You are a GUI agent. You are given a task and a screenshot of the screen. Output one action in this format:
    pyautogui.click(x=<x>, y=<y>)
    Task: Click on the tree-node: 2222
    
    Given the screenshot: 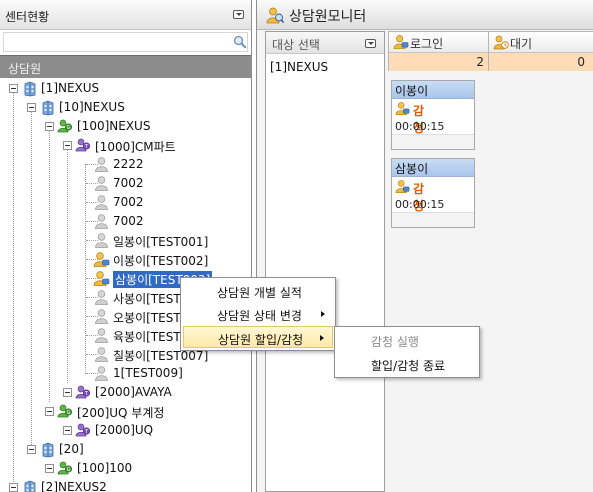 What is the action you would take?
    pyautogui.click(x=125, y=164)
    